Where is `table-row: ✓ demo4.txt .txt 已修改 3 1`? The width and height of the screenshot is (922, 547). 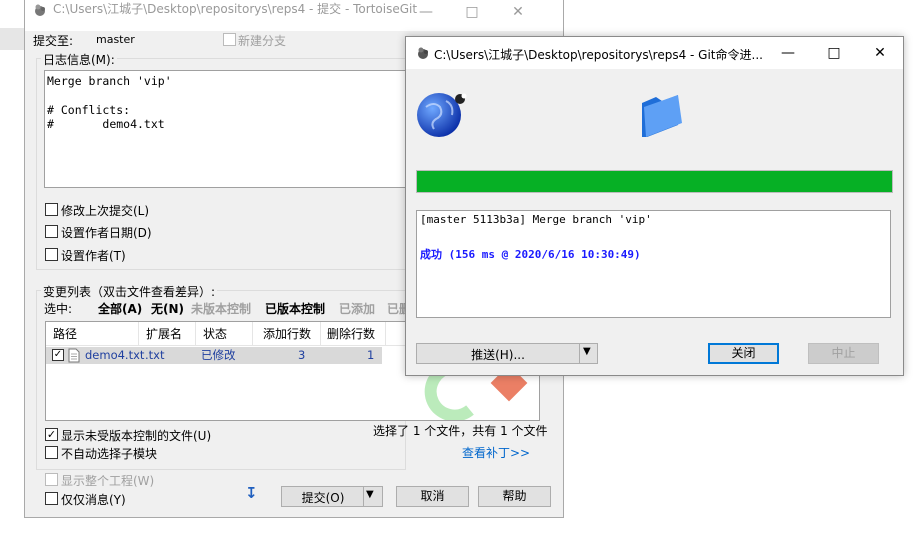
table-row: ✓ demo4.txt .txt 已修改 3 1 is located at coordinates (214, 355).